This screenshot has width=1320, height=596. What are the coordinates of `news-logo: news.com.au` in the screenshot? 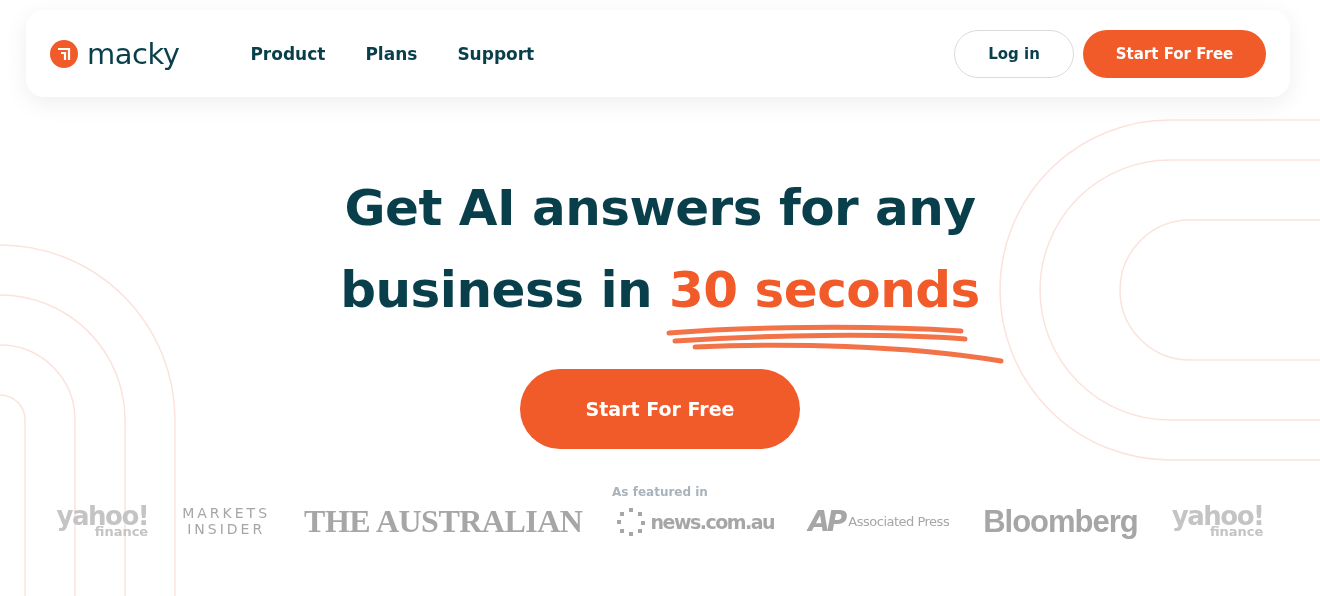 It's located at (695, 521).